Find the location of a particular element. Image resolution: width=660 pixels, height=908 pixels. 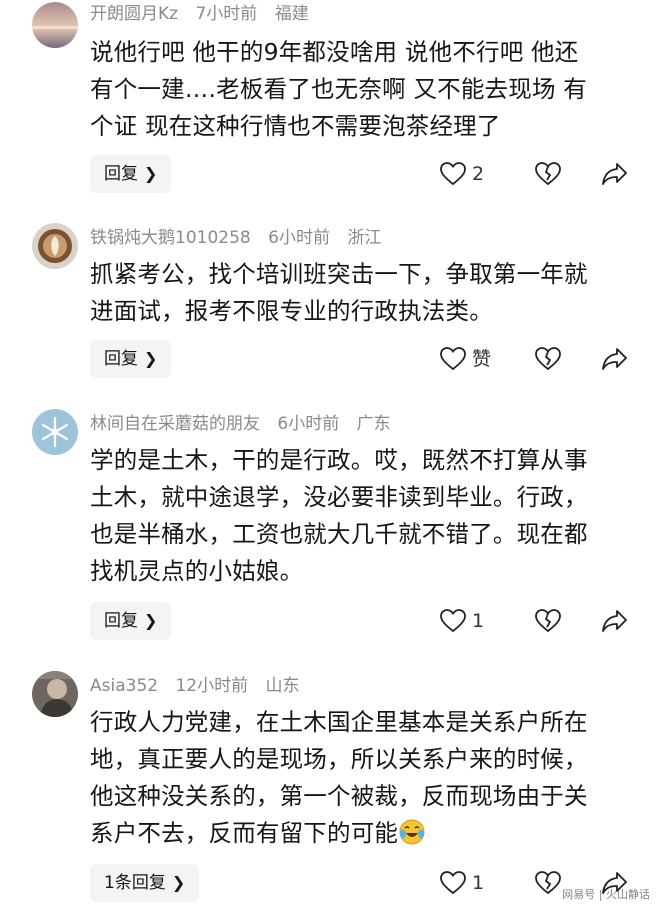

avatar-sunset-image is located at coordinates (55, 25).